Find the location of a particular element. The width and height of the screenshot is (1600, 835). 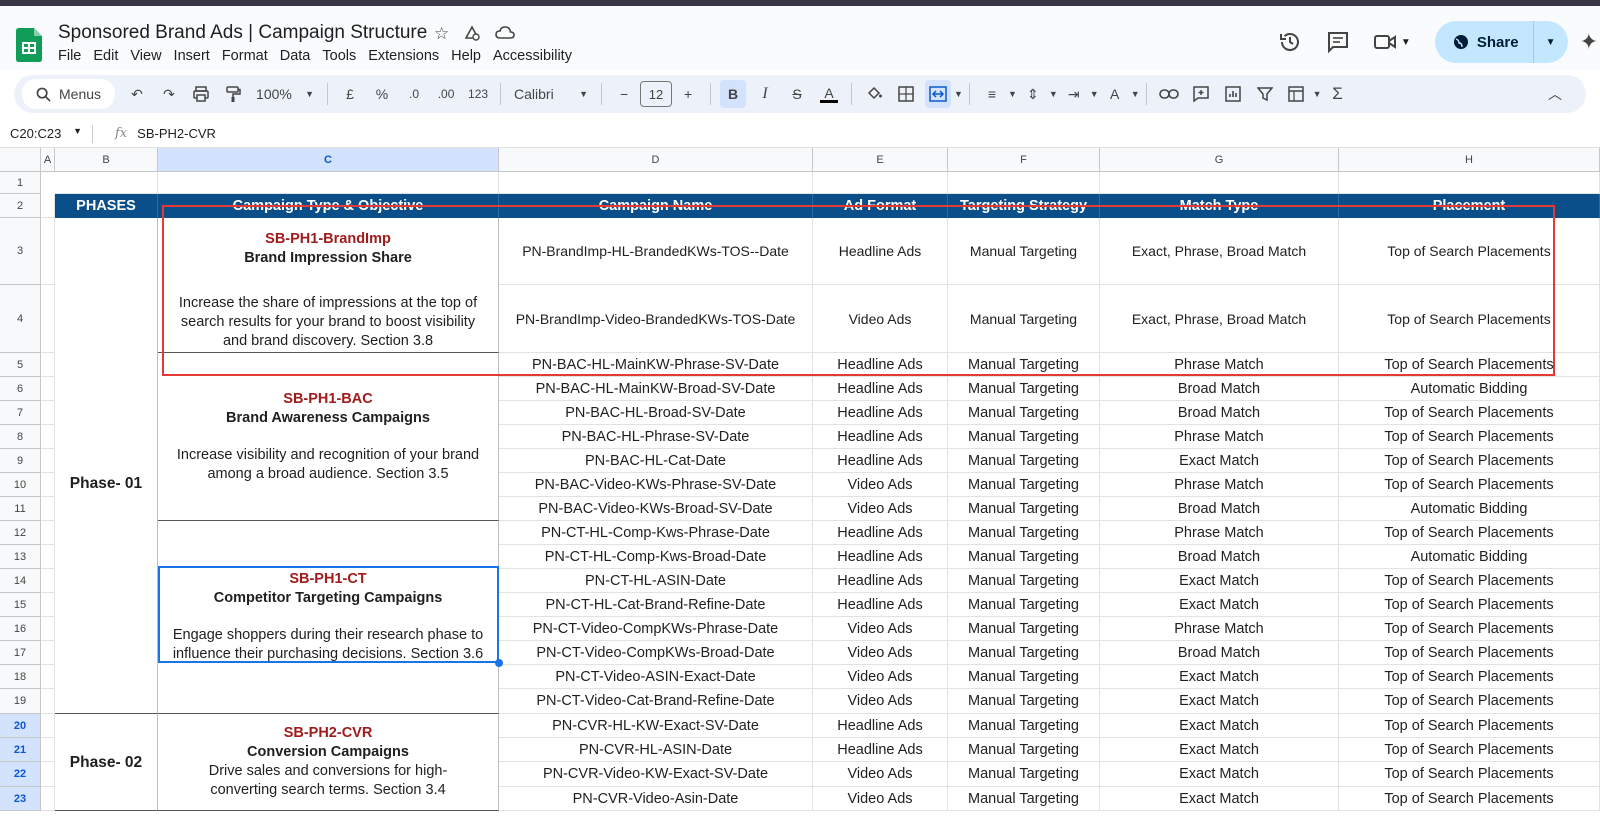

row-header-23: 23 is located at coordinates (20, 799).